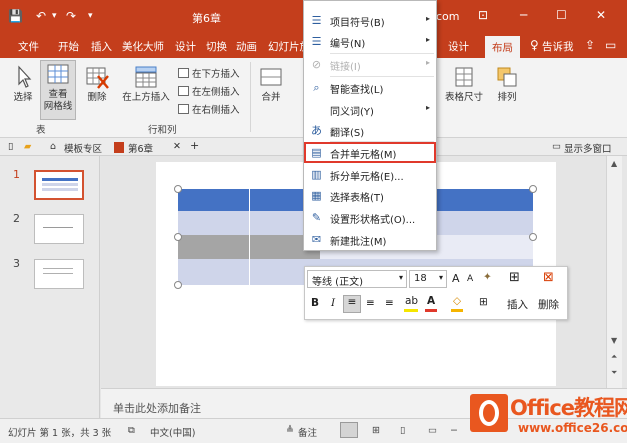 This screenshot has height=443, width=627. What do you see at coordinates (432, 430) in the screenshot?
I see `slideshow-icon: ▭` at bounding box center [432, 430].